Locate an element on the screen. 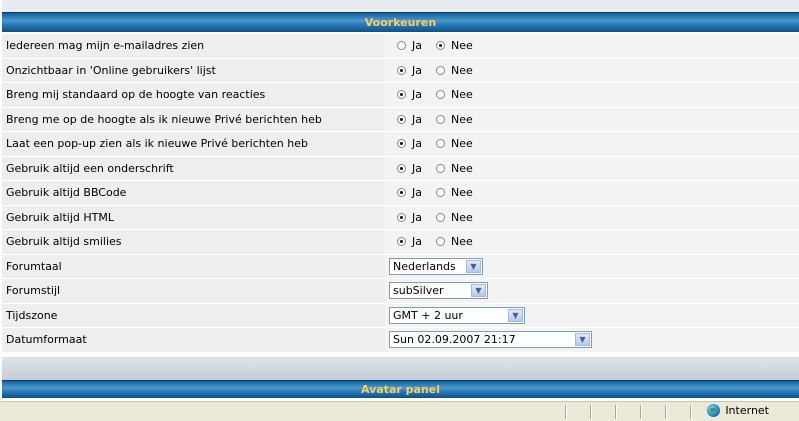 Image resolution: width=799 pixels, height=421 pixels. select-value: Sun 02.09.2007 21:17 is located at coordinates (454, 340).